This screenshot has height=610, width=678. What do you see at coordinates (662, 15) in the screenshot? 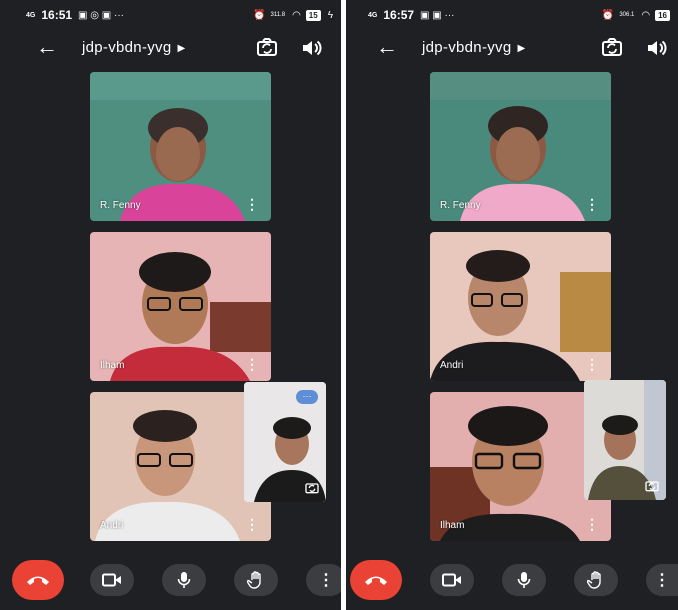
I see `battery-level: 16` at bounding box center [662, 15].